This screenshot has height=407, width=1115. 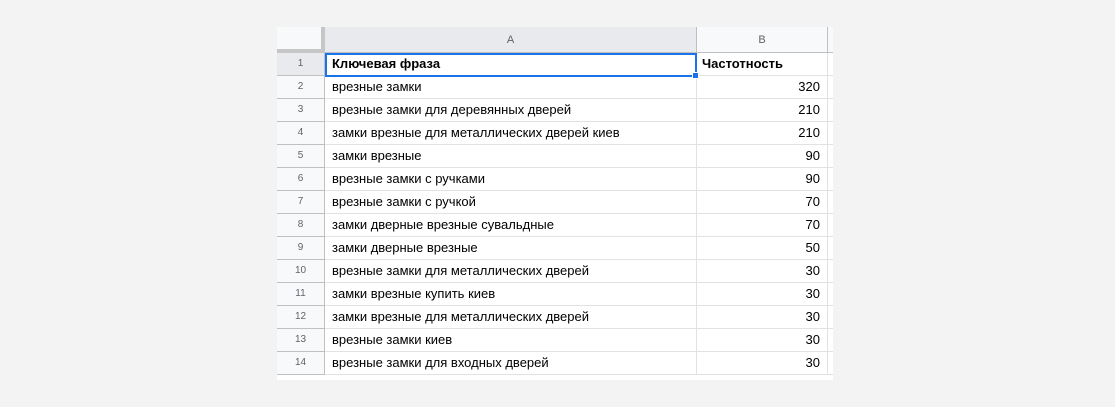 I want to click on table-row: 14 врезные замки для входных дверей 30, so click(x=555, y=363).